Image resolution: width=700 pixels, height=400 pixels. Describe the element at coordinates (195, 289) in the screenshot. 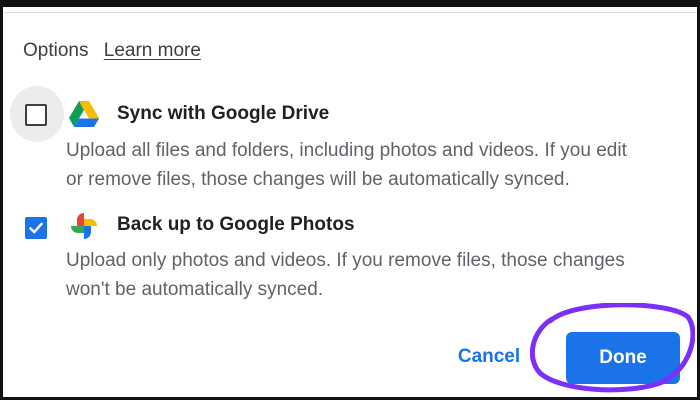

I see `backup-photos-description-line: won't be automatically synced.` at that location.